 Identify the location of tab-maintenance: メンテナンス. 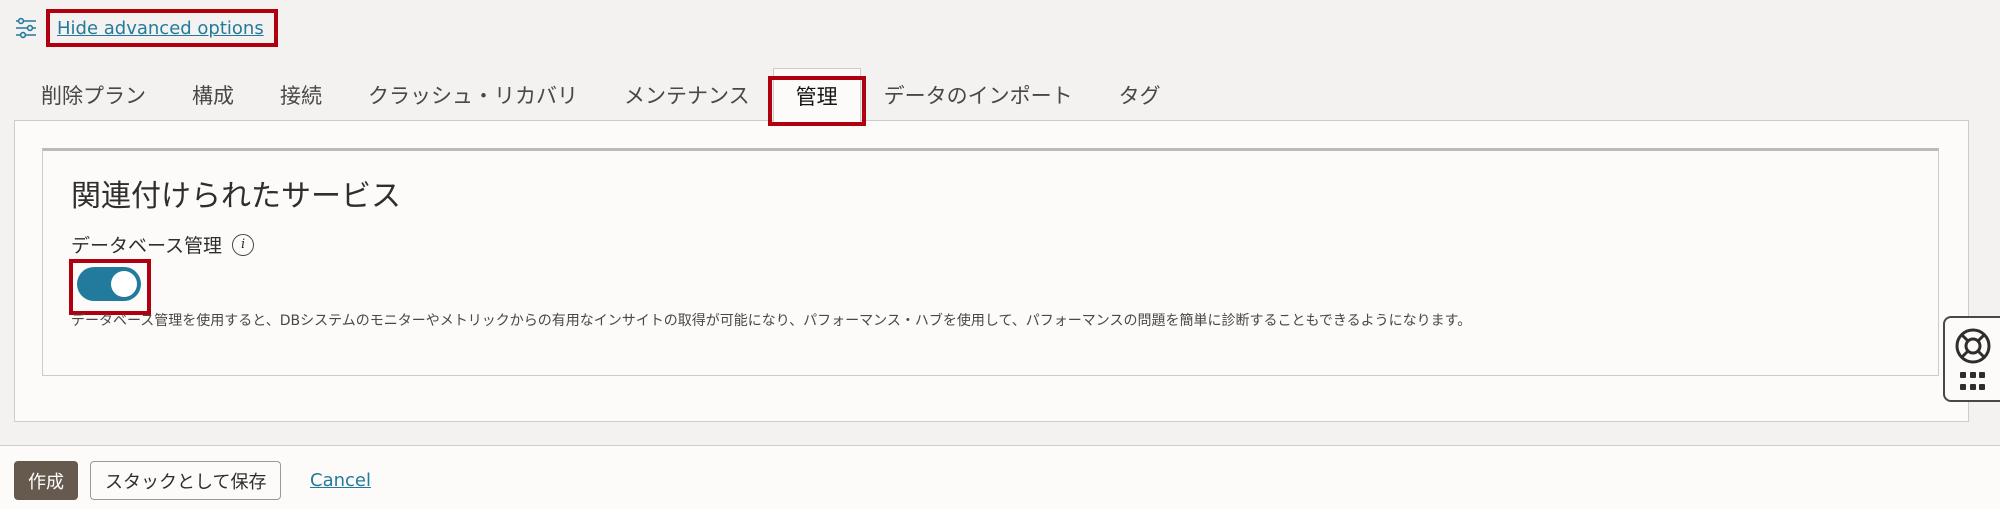
(687, 95).